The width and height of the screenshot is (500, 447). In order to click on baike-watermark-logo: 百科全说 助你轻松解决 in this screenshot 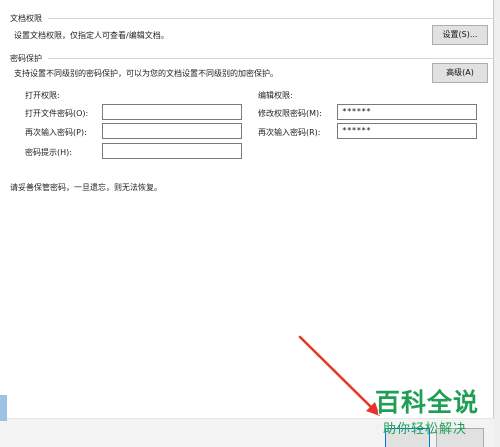, I will do `click(431, 413)`.